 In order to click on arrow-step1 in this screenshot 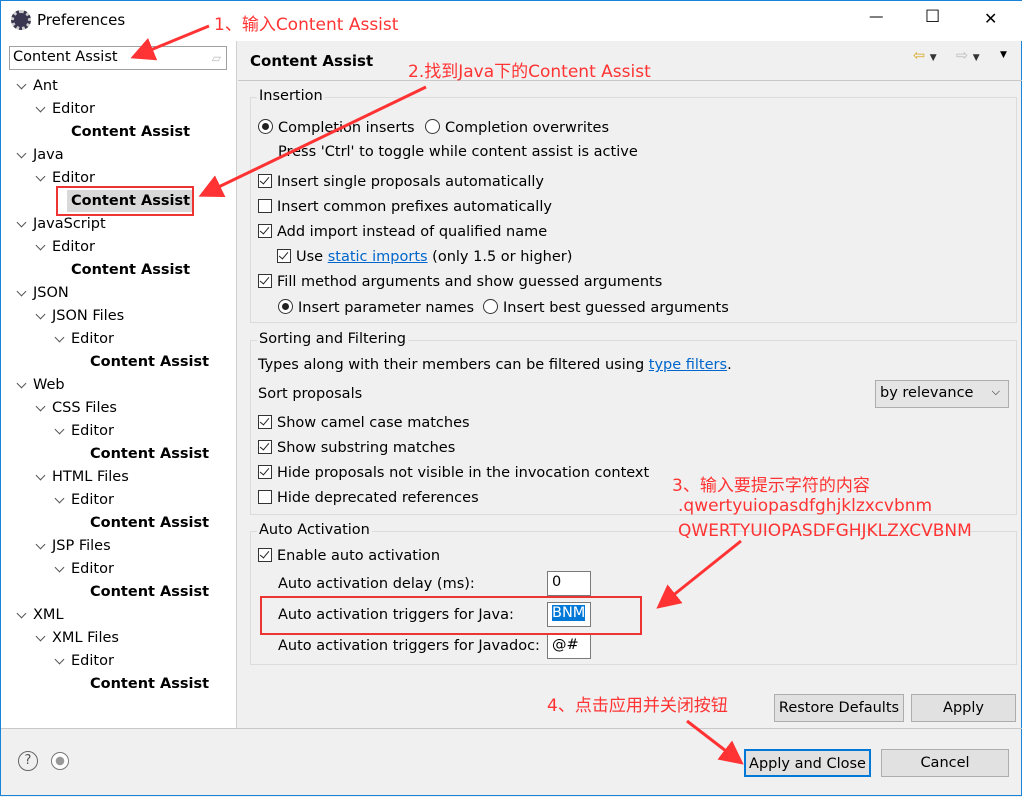, I will do `click(170, 42)`.